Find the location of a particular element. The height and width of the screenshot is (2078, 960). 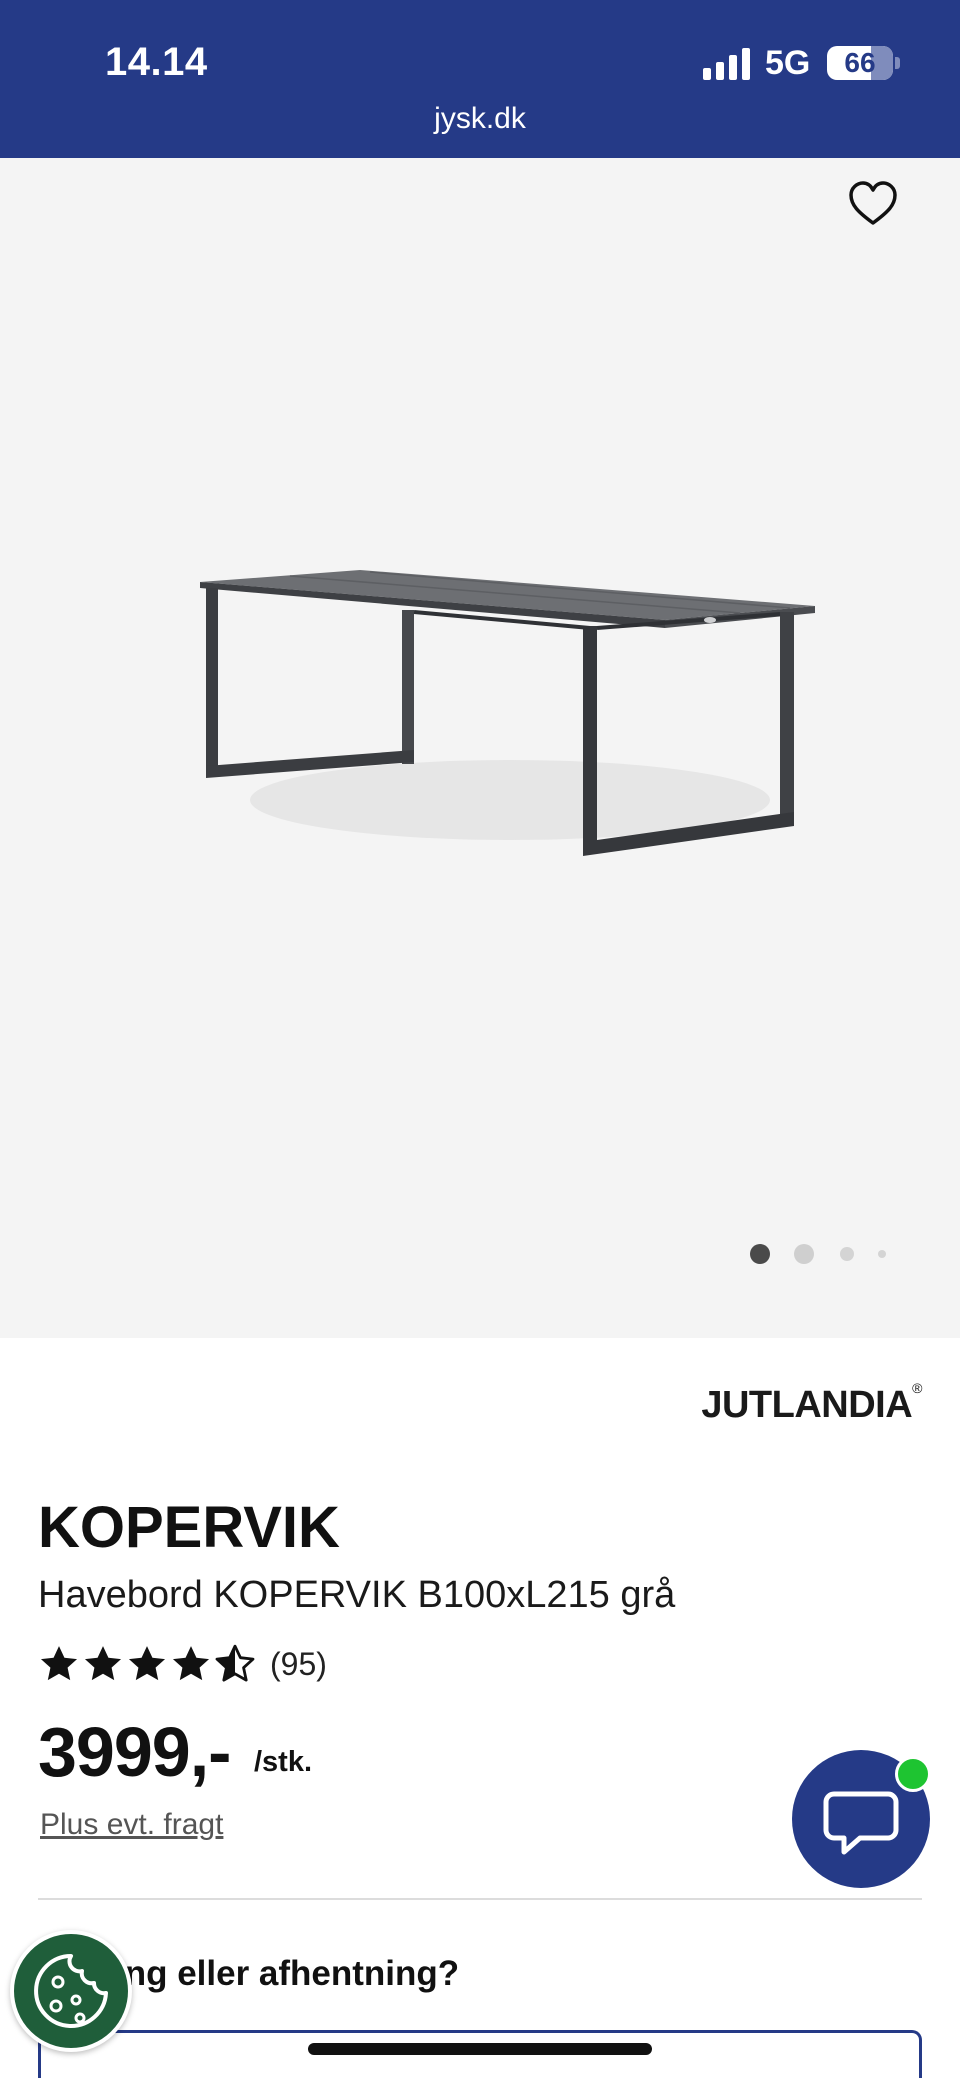

cookie-icon is located at coordinates (71, 1991).